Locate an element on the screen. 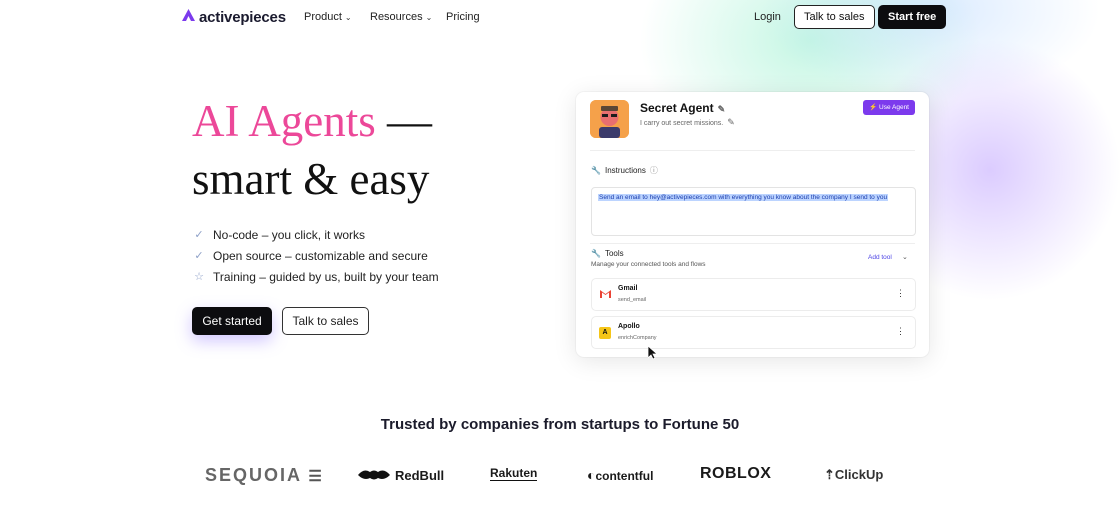 This screenshot has height=509, width=1120. agent-name: Secret Agent ✎ is located at coordinates (682, 108).